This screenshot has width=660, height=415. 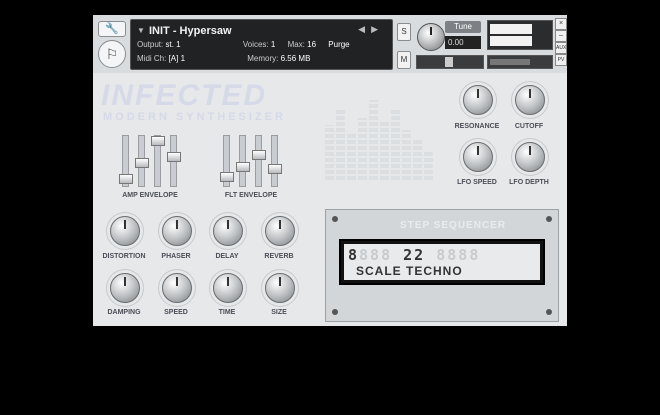 I want to click on flt-decay-slider, so click(x=243, y=161).